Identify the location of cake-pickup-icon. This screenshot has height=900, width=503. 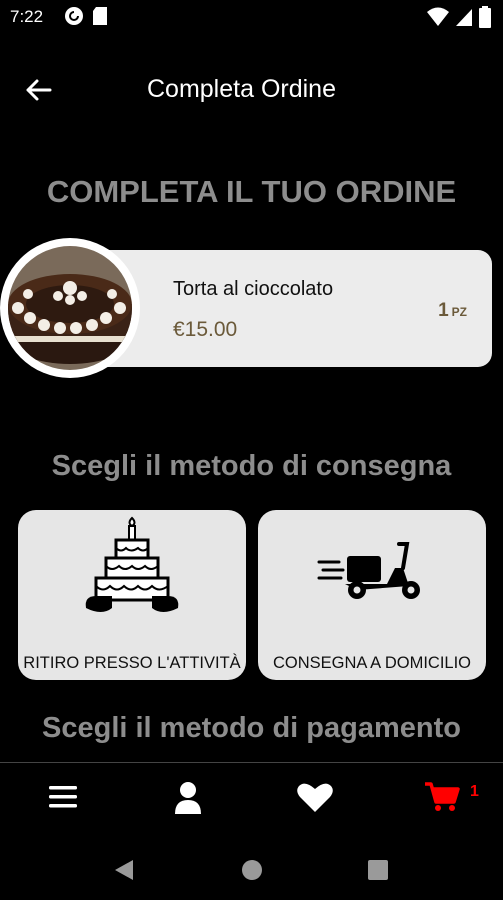
(132, 564).